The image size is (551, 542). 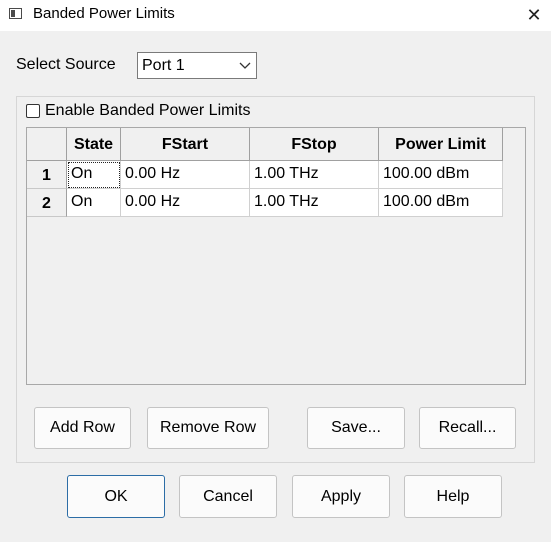 I want to click on table-corner-header, so click(x=47, y=144).